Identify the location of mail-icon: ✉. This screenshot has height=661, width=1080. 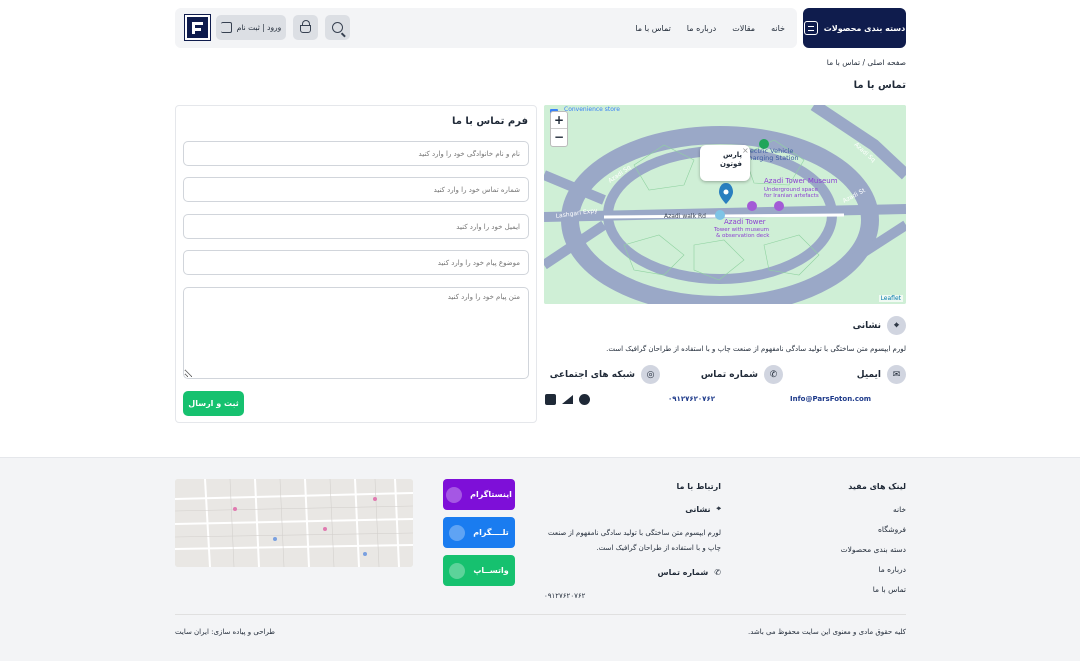
(896, 374).